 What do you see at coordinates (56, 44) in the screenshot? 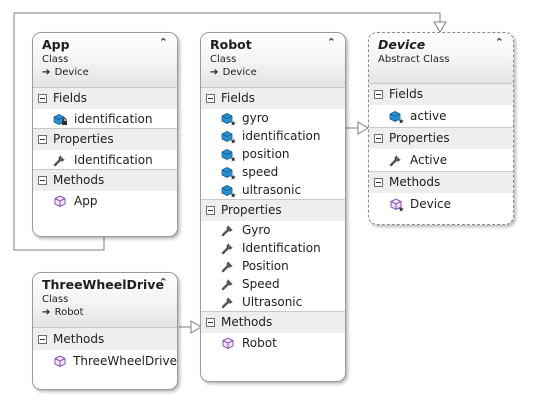
I see `class-name: App` at bounding box center [56, 44].